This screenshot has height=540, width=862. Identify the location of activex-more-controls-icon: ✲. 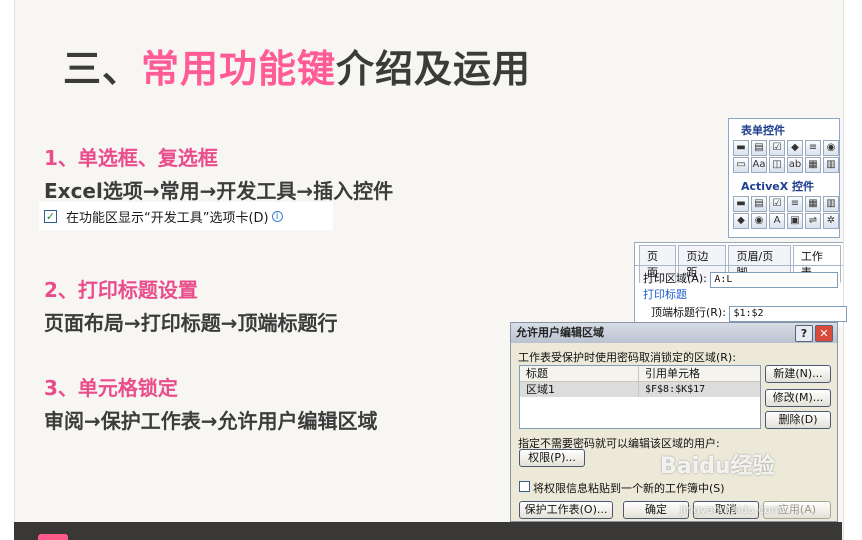
(831, 221).